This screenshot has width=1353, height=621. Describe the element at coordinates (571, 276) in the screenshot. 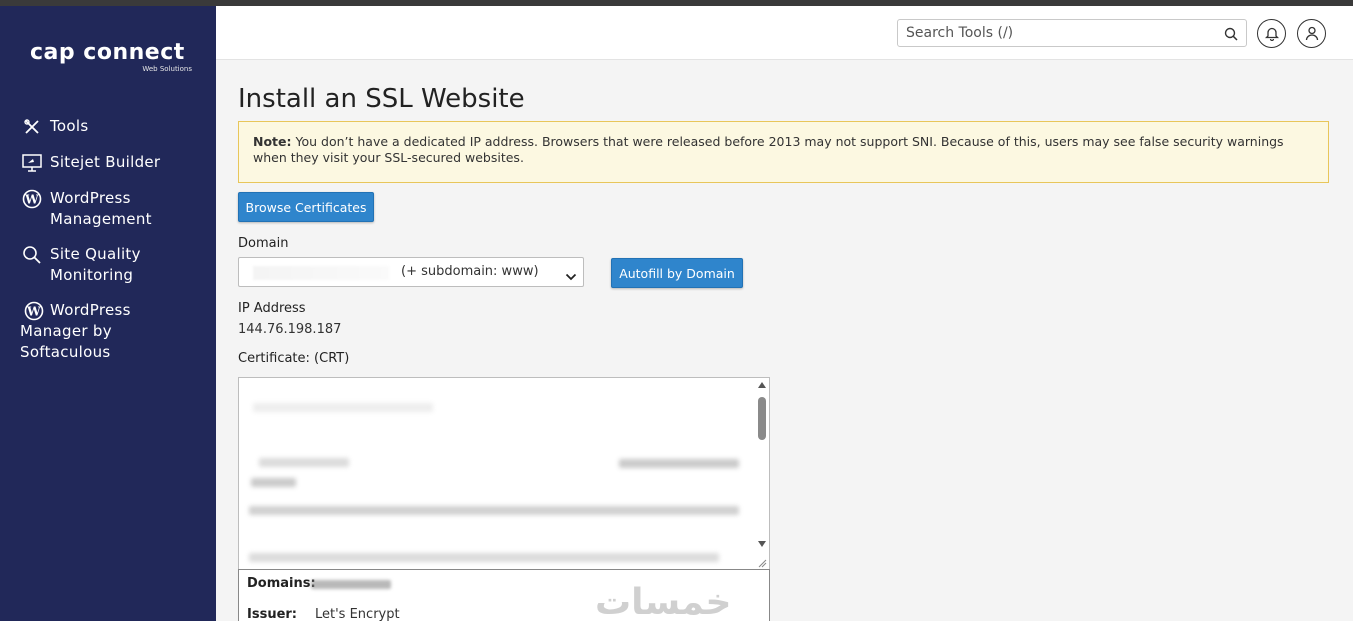

I see `chevron-down-icon` at that location.